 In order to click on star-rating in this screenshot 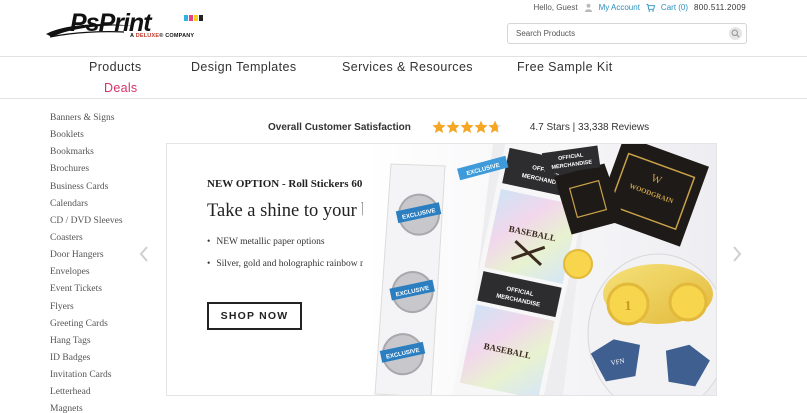, I will do `click(467, 127)`.